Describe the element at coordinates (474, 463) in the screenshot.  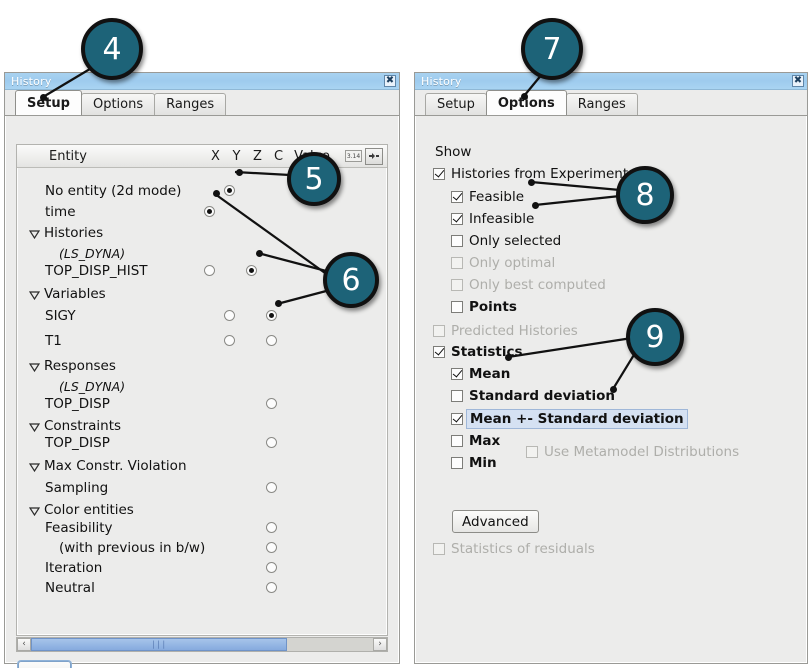
I see `option-row: Min` at that location.